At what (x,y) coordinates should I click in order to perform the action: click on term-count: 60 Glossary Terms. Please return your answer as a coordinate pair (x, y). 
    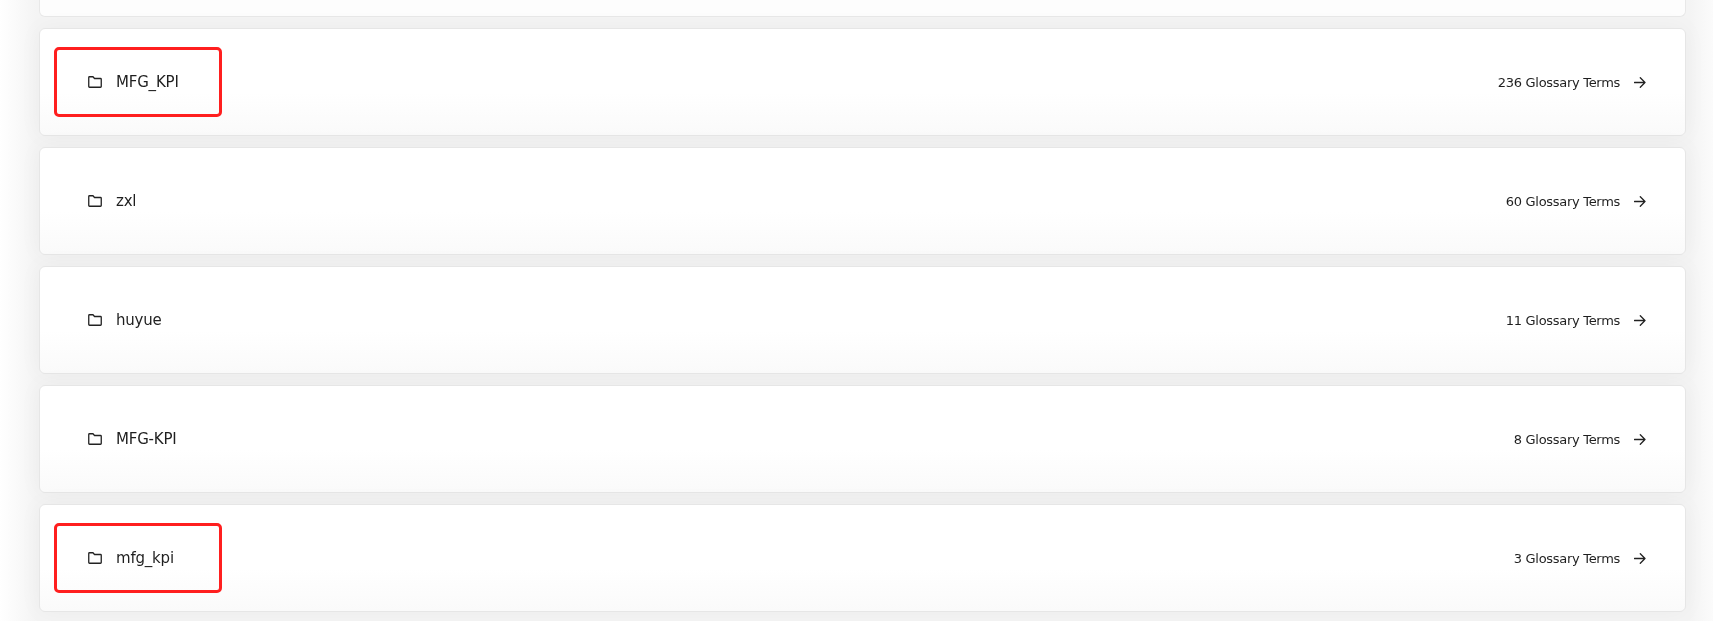
    Looking at the image, I should click on (1562, 201).